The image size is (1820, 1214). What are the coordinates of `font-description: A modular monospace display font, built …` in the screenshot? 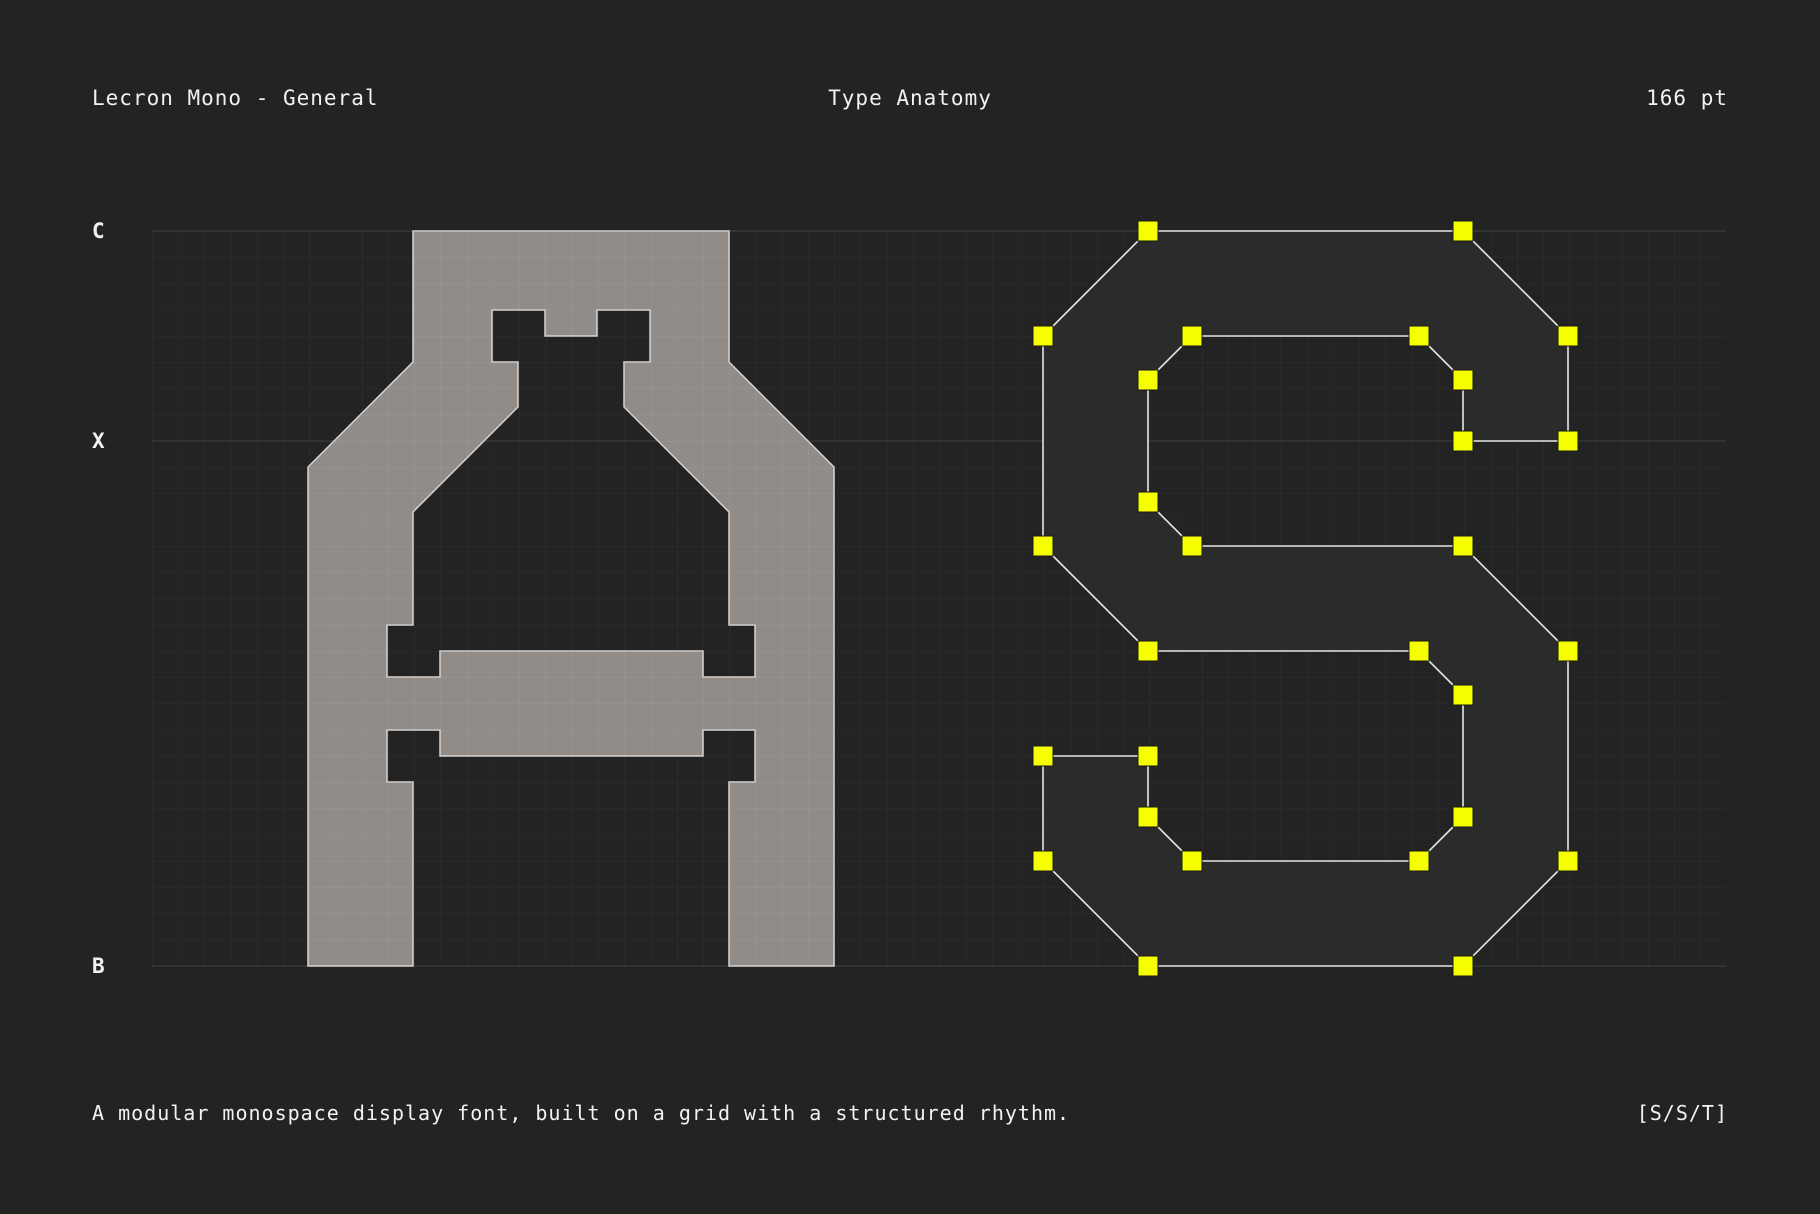 It's located at (581, 1113).